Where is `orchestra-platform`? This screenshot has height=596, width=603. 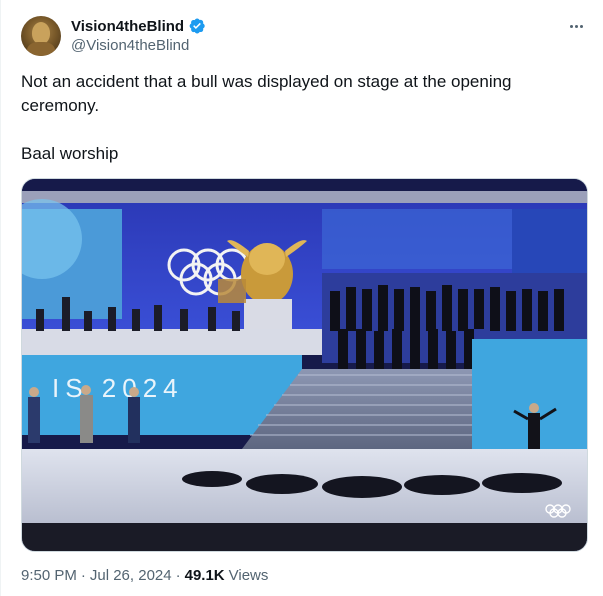
orchestra-platform is located at coordinates (172, 342).